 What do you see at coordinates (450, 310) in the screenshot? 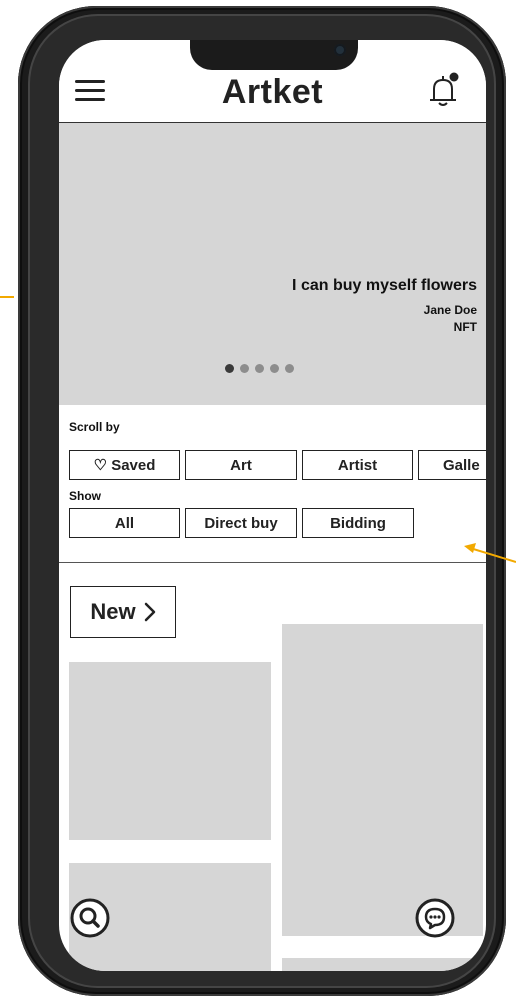
I see `banner-artist: Jane Doe` at bounding box center [450, 310].